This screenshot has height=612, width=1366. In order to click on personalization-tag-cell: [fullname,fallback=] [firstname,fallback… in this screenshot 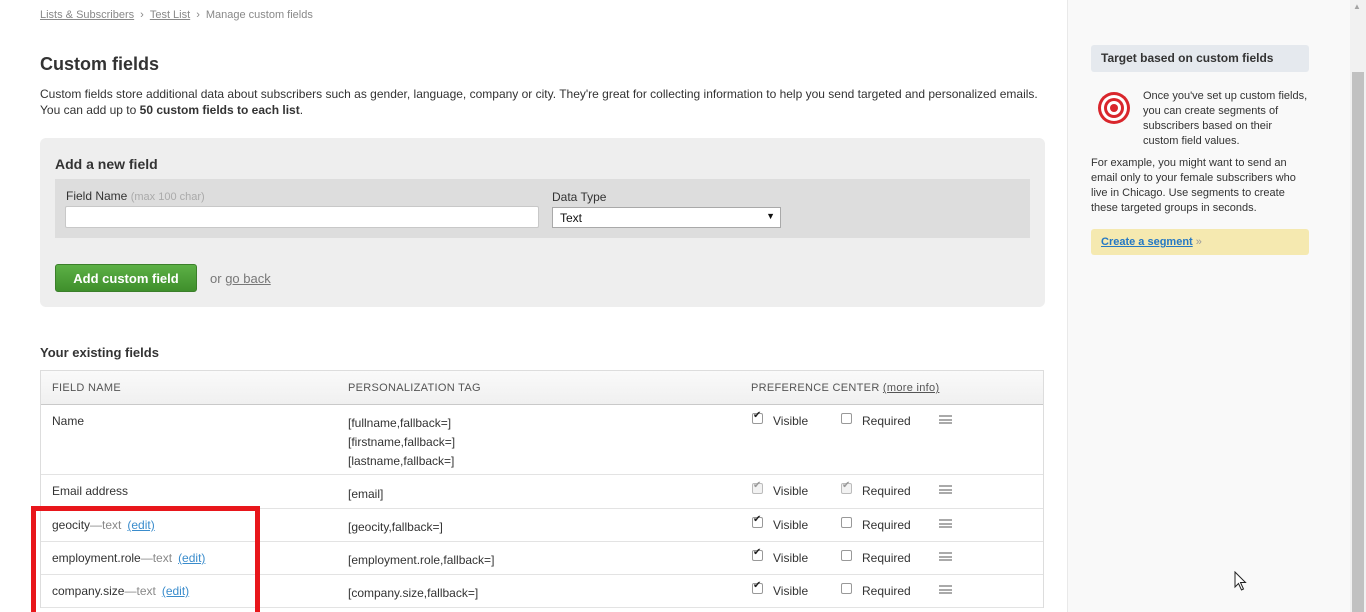, I will do `click(401, 442)`.